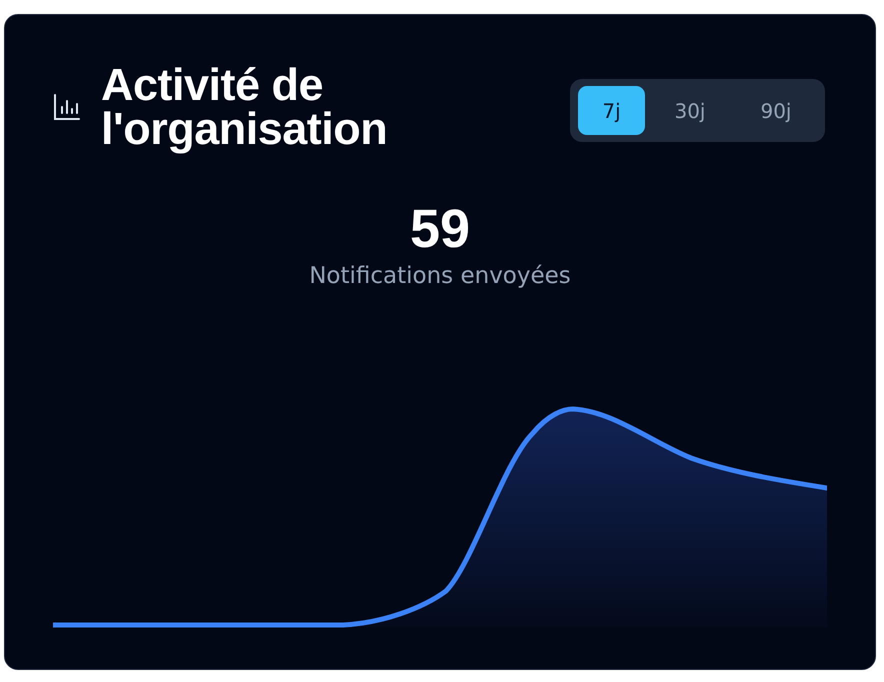 The image size is (884, 682). Describe the element at coordinates (440, 229) in the screenshot. I see `total-value: 59` at that location.